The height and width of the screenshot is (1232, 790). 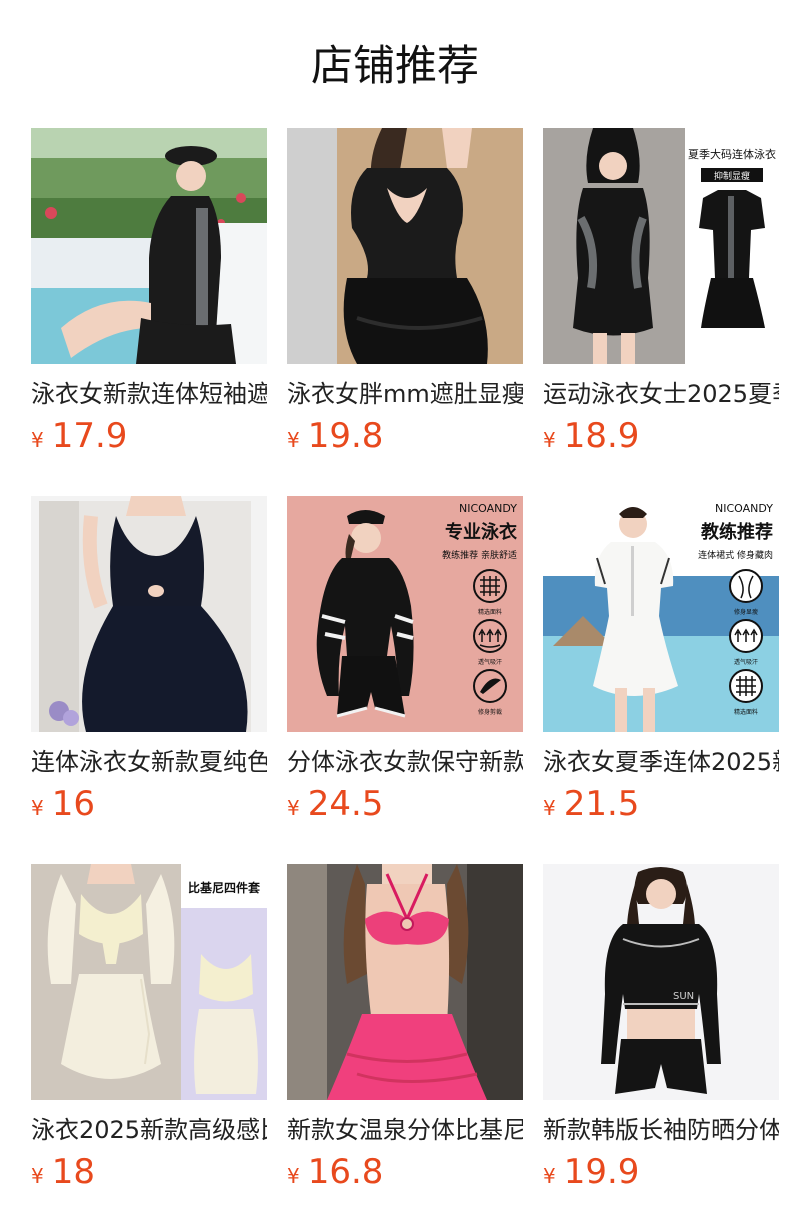 What do you see at coordinates (405, 762) in the screenshot?
I see `product-title: 分体泳衣女款保守新款长袖防晒运动泳装` at bounding box center [405, 762].